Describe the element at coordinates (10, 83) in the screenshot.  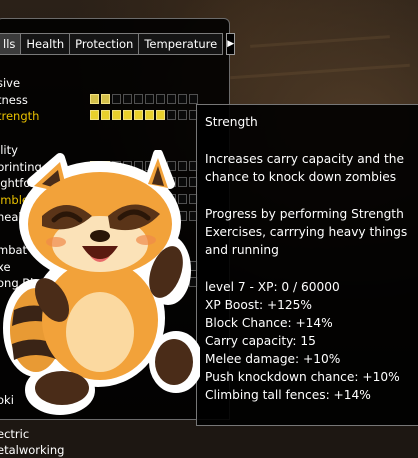
I see `skill-label: sive` at that location.